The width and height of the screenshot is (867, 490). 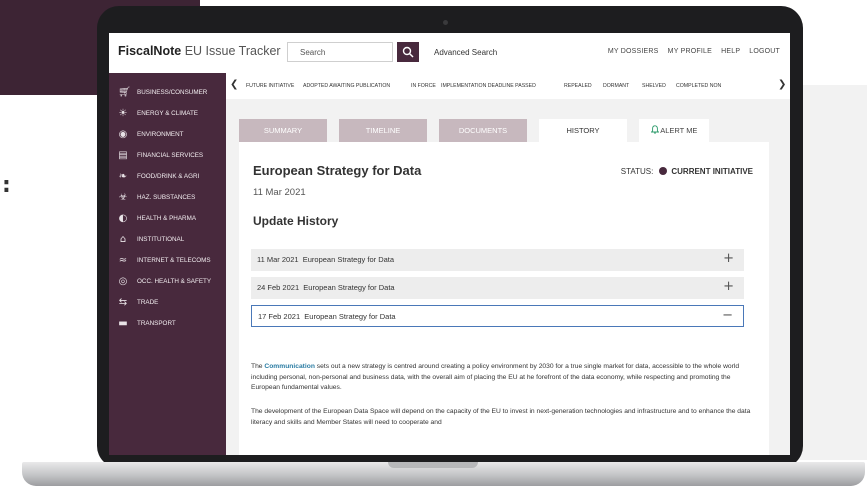 I want to click on history-item-date: 24 Feb 2021, so click(x=278, y=287).